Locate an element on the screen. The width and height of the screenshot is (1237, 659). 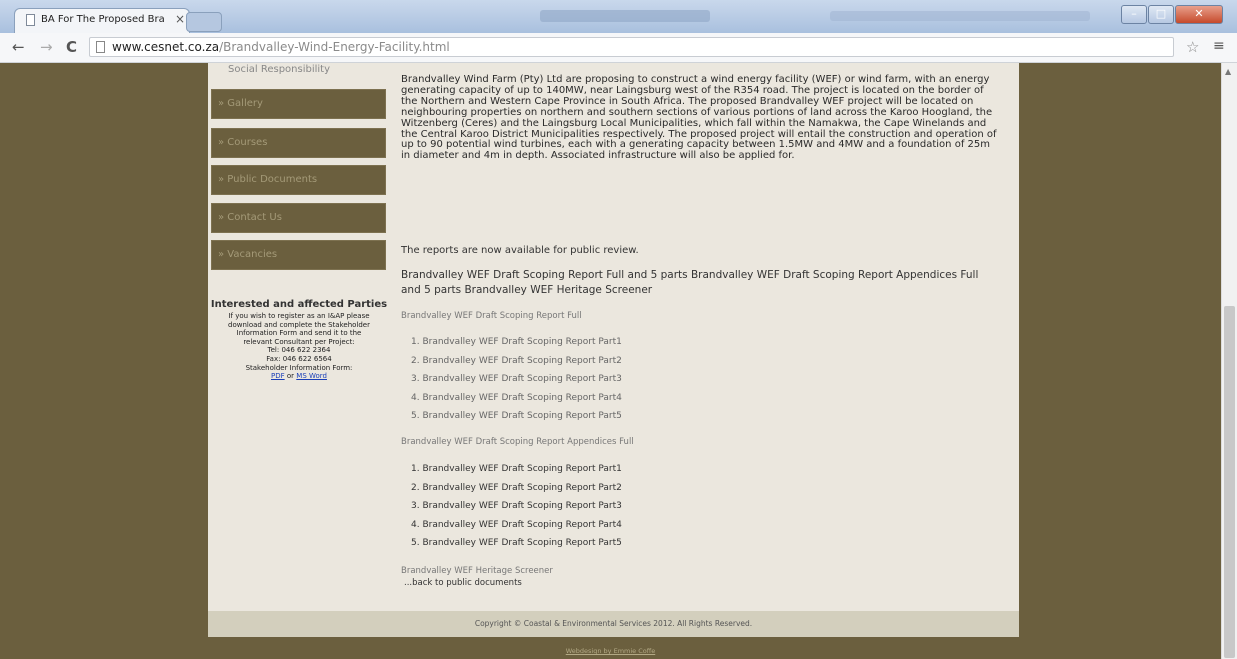
minimize-icon: – is located at coordinates (1134, 13).